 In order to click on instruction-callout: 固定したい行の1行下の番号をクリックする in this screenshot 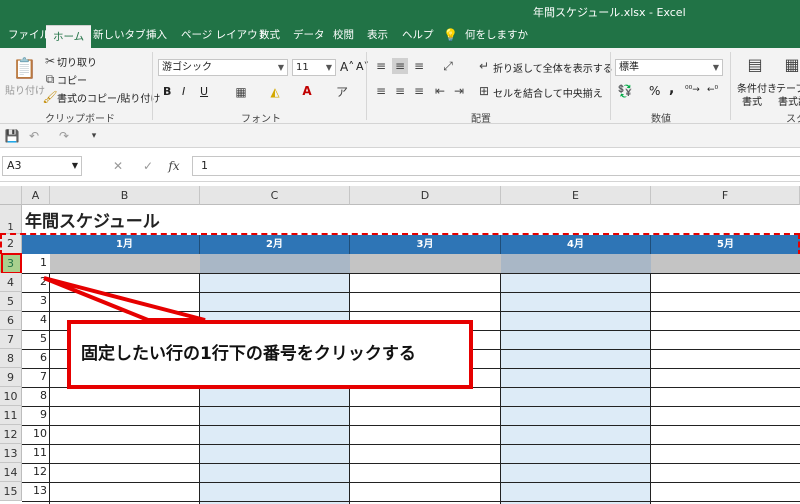, I will do `click(270, 354)`.